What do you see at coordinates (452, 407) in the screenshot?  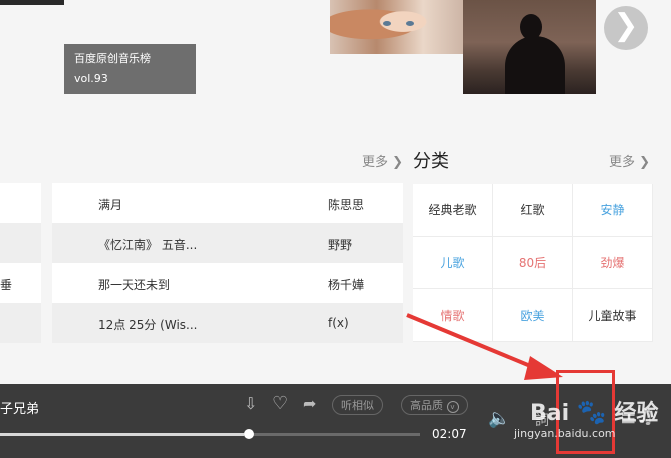 I see `chevron-down-icon: v` at bounding box center [452, 407].